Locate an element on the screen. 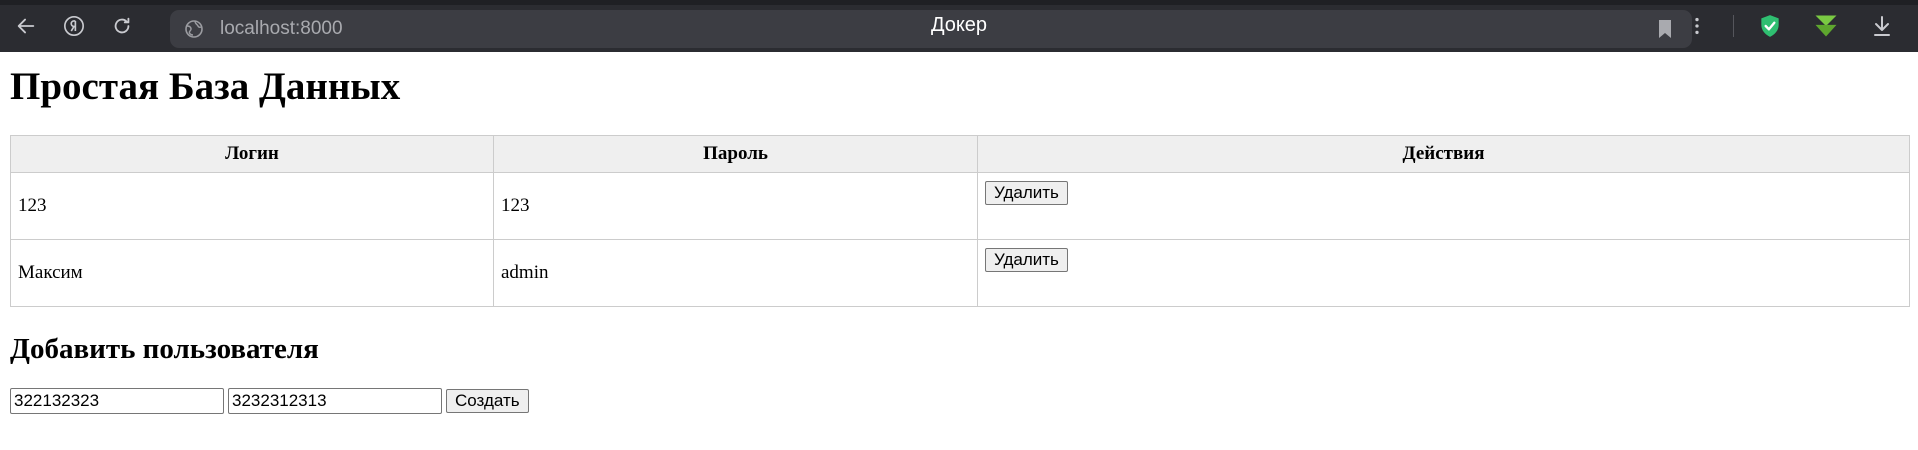 The width and height of the screenshot is (1918, 450). table-row: Максим admin Удалить is located at coordinates (960, 273).